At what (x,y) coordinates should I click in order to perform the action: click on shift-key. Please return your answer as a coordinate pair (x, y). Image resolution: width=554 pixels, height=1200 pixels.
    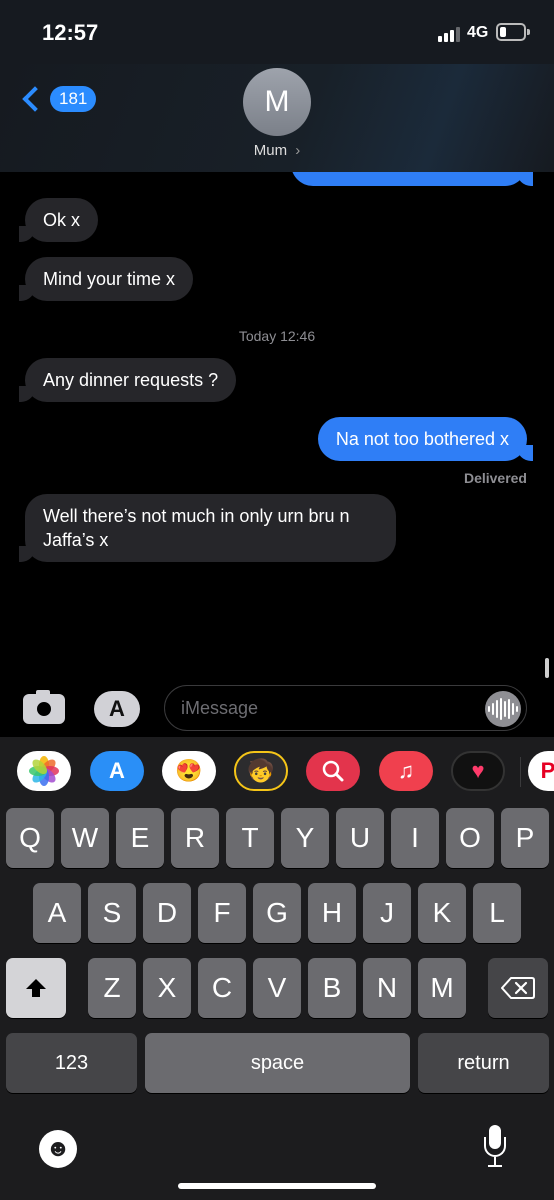
    Looking at the image, I should click on (36, 988).